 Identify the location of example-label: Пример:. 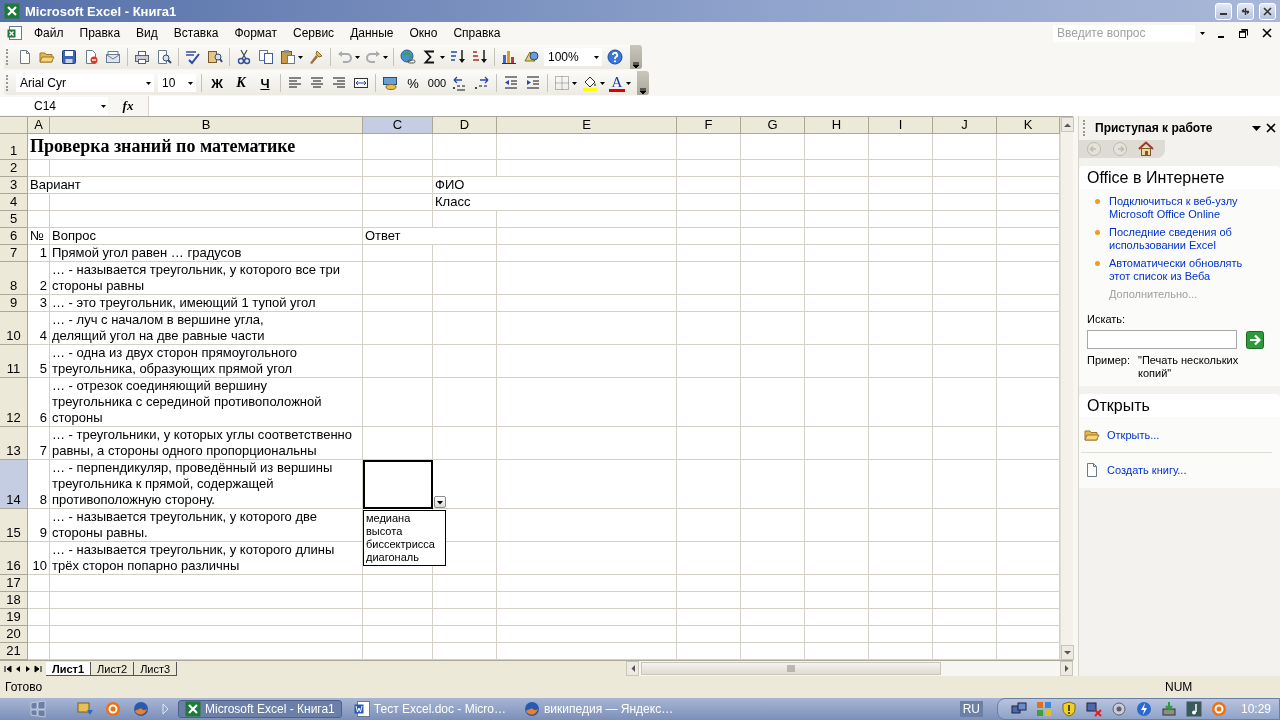
(1109, 361).